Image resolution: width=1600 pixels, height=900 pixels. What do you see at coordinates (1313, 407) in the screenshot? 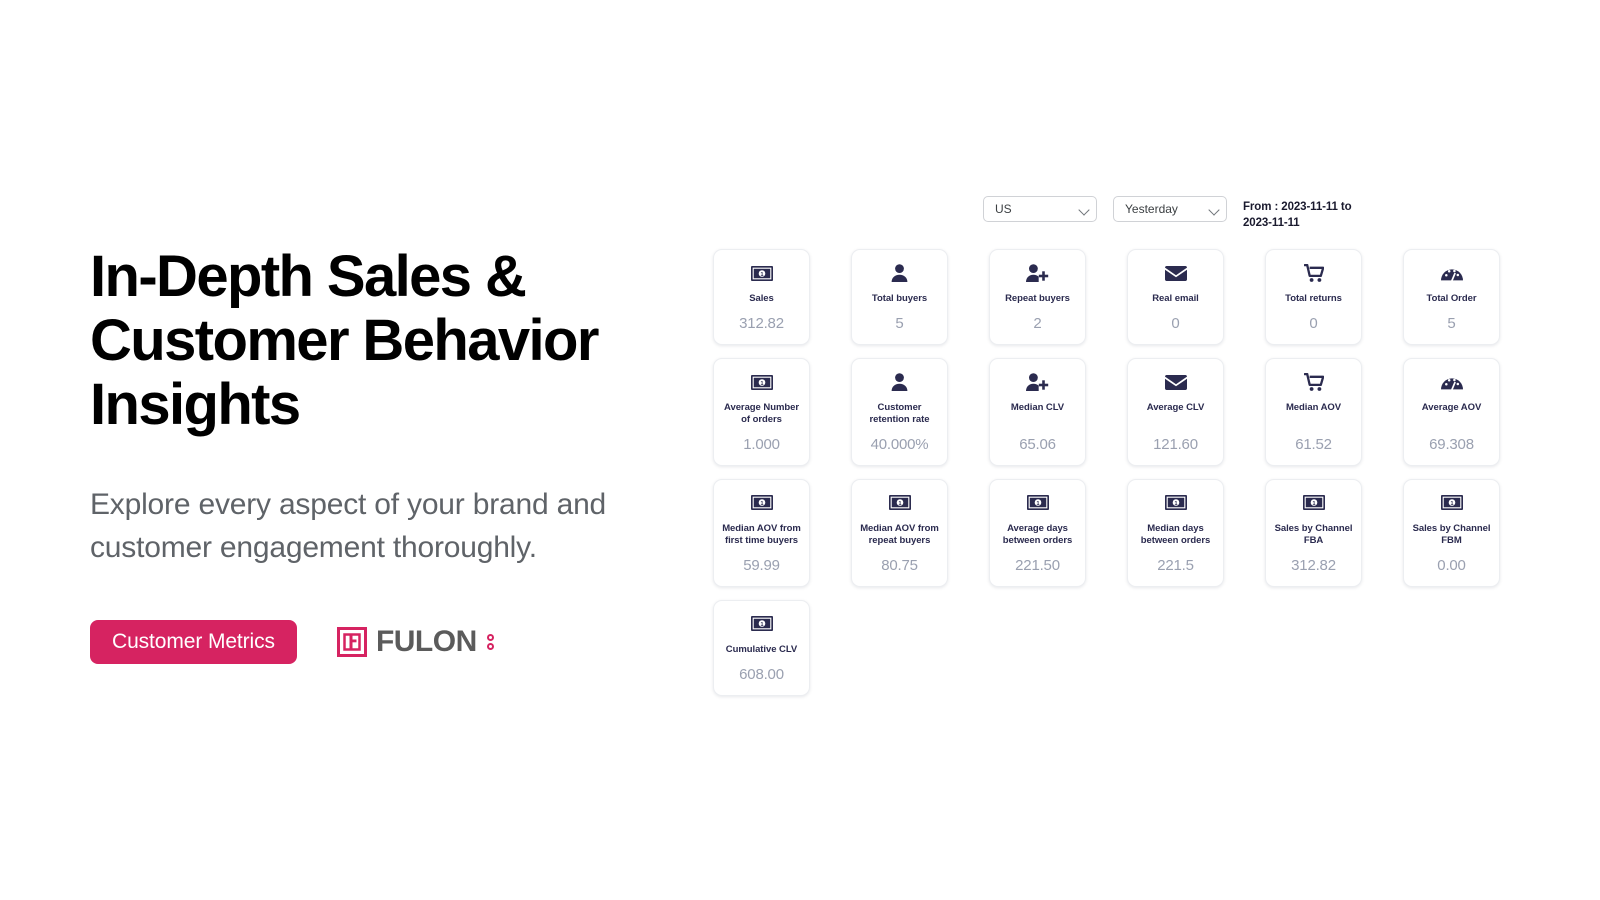
I see `metric-label: Median AOV` at bounding box center [1313, 407].